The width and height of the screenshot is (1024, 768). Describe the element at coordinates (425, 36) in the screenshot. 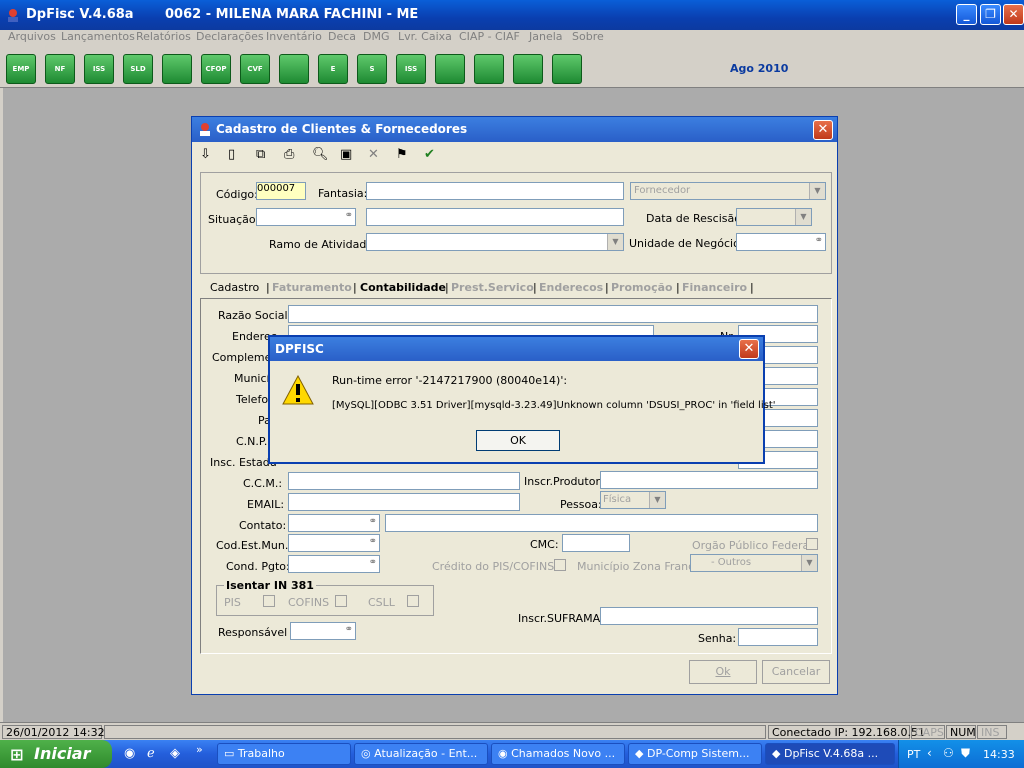

I see `menu-lvr-caixa: Lvr. Caixa` at that location.